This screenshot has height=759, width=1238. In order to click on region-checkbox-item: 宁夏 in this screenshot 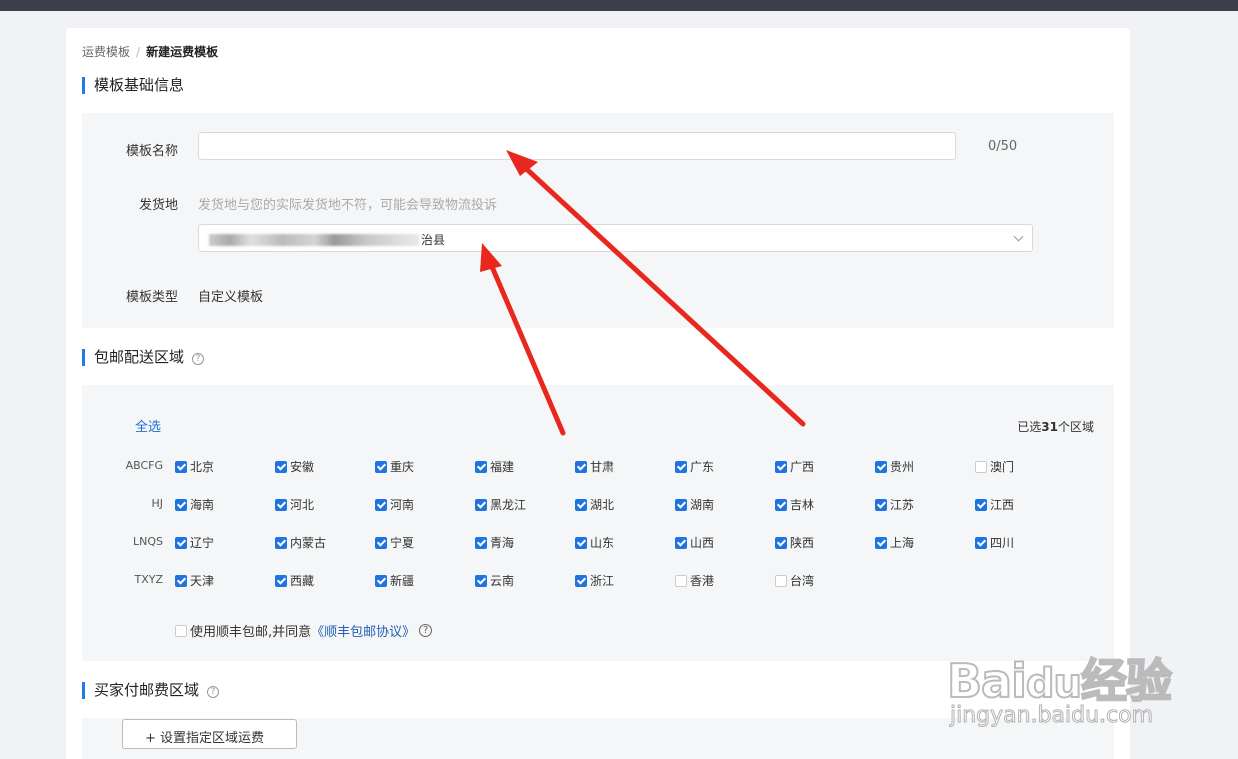, I will do `click(394, 542)`.